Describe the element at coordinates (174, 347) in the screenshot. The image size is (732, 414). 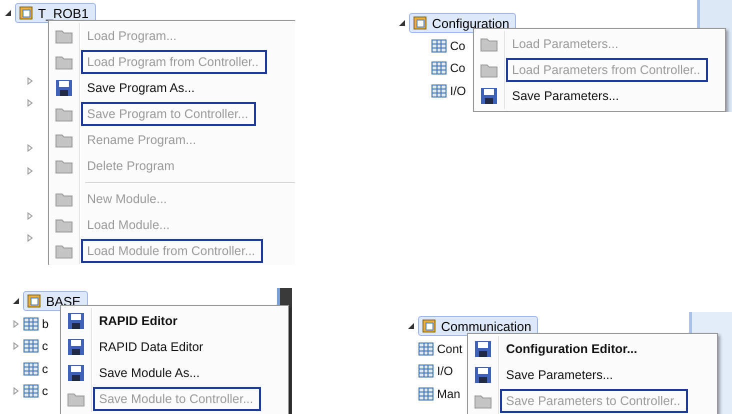
I see `menu-item: RAPID Data Editor` at that location.